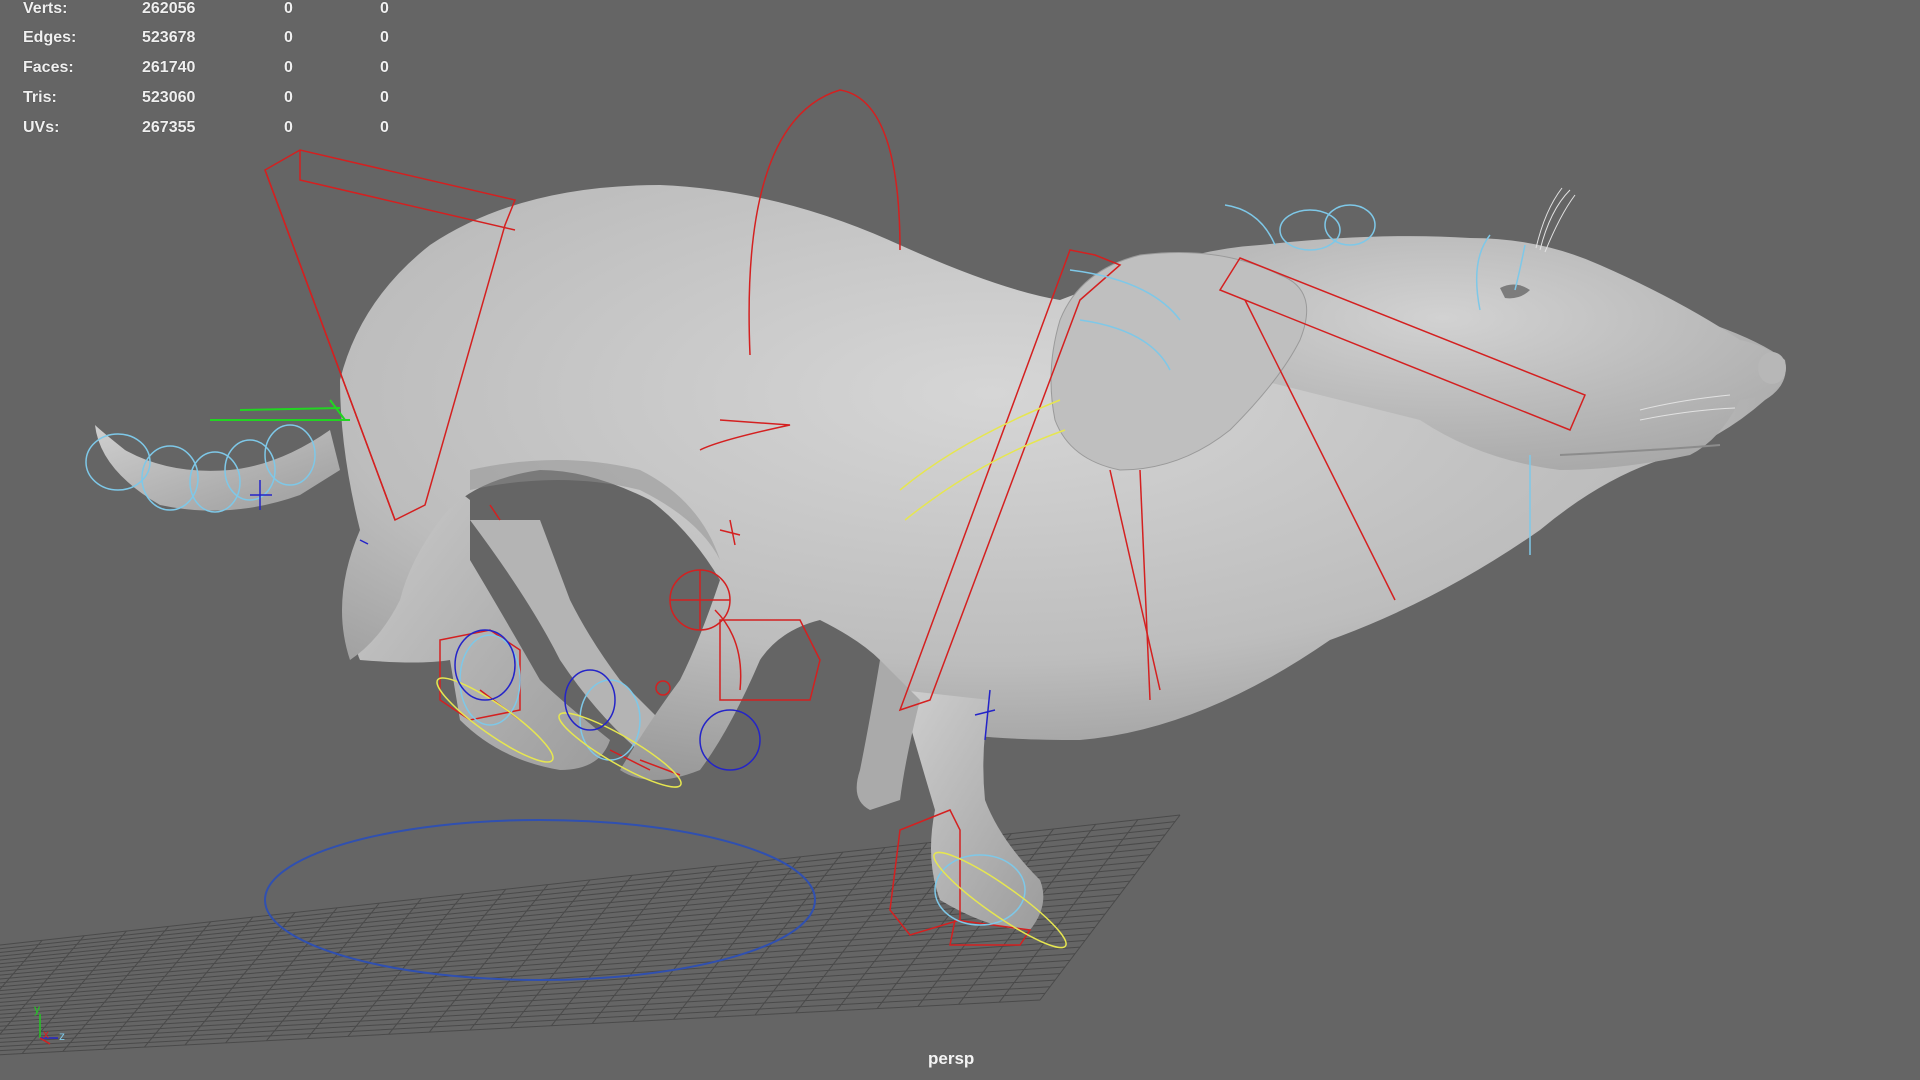 The height and width of the screenshot is (1080, 1920). What do you see at coordinates (169, 8) in the screenshot?
I see `hud-value-total: 262056` at bounding box center [169, 8].